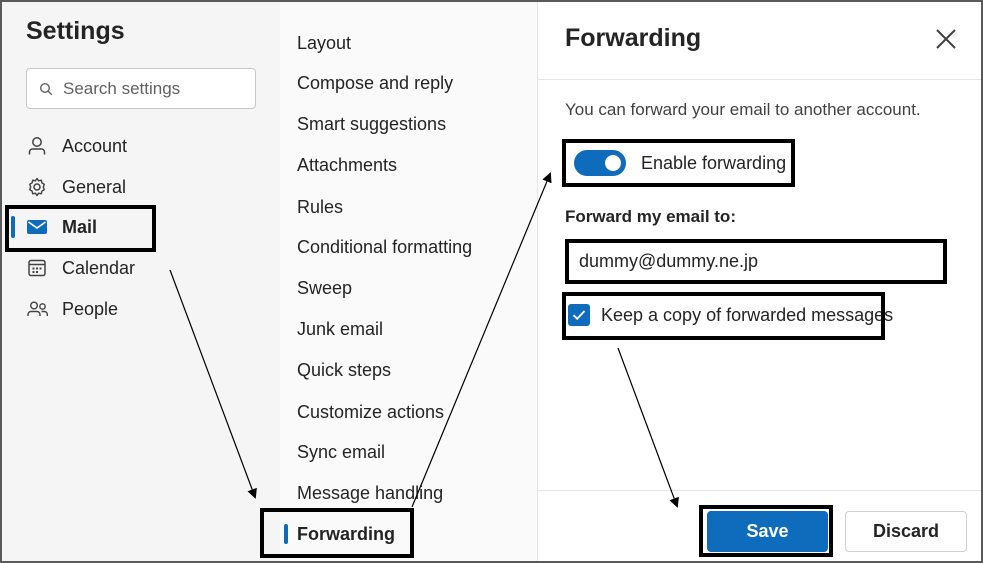 The width and height of the screenshot is (983, 563). What do you see at coordinates (324, 43) in the screenshot?
I see `menu-item-layout: Layout` at bounding box center [324, 43].